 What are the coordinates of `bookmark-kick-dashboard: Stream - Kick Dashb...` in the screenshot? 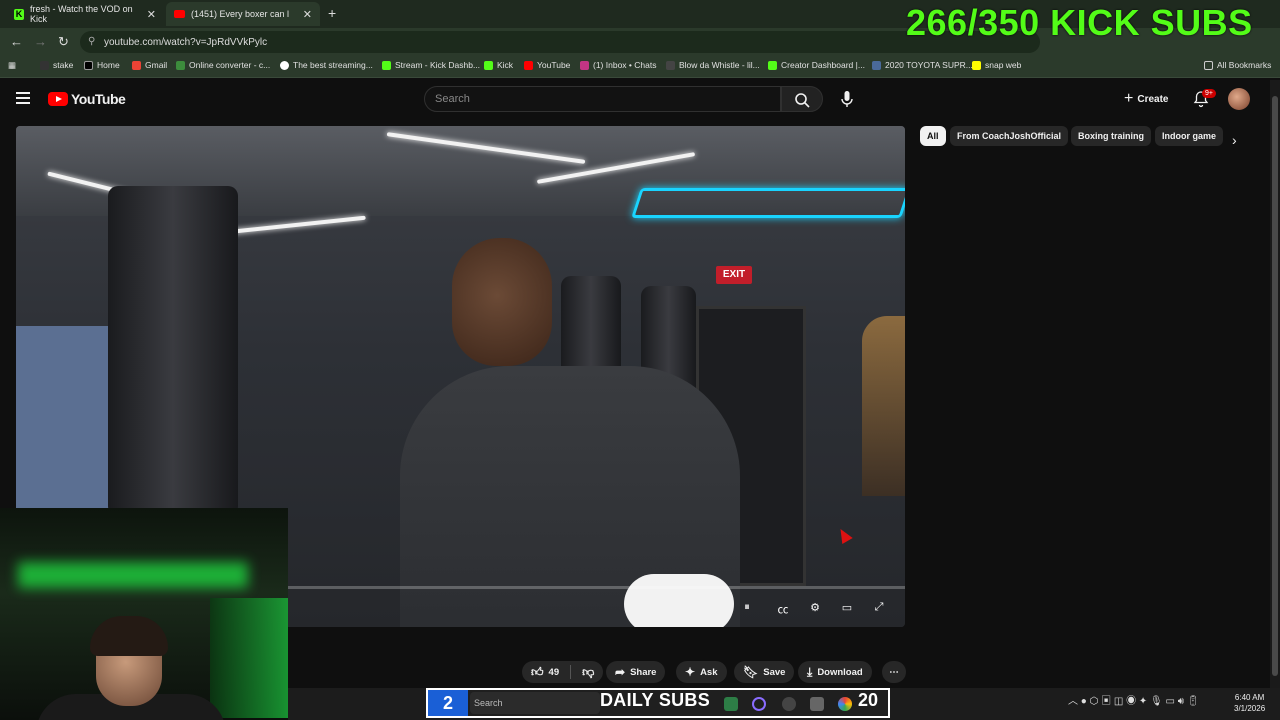 It's located at (431, 65).